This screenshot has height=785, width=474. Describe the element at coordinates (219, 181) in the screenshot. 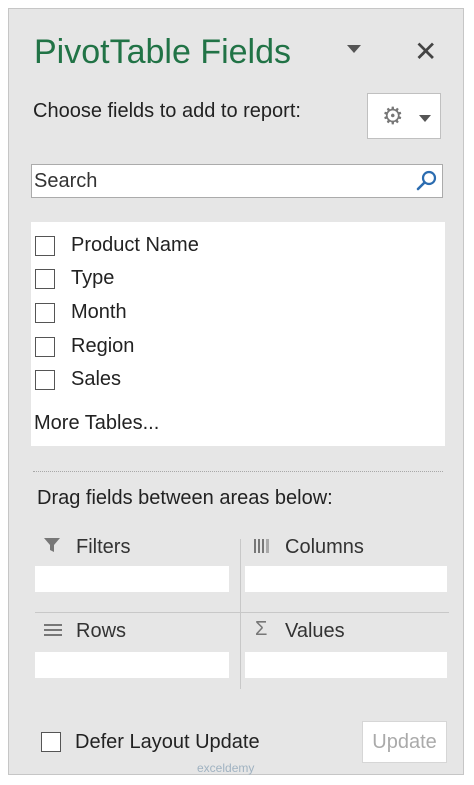

I see `search-input` at that location.